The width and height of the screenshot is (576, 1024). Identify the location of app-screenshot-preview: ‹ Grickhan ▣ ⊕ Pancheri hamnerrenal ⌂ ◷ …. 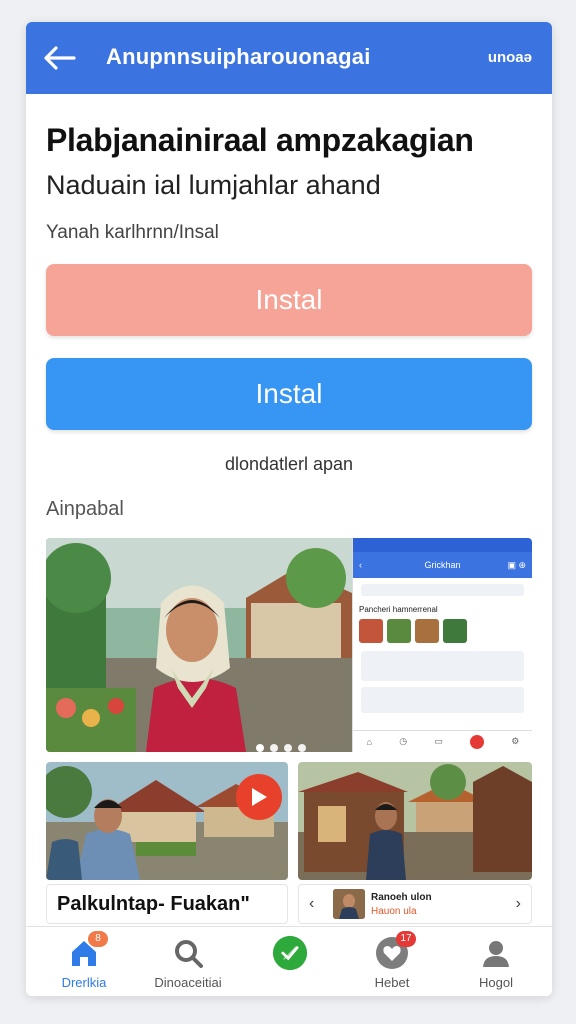
(442, 645).